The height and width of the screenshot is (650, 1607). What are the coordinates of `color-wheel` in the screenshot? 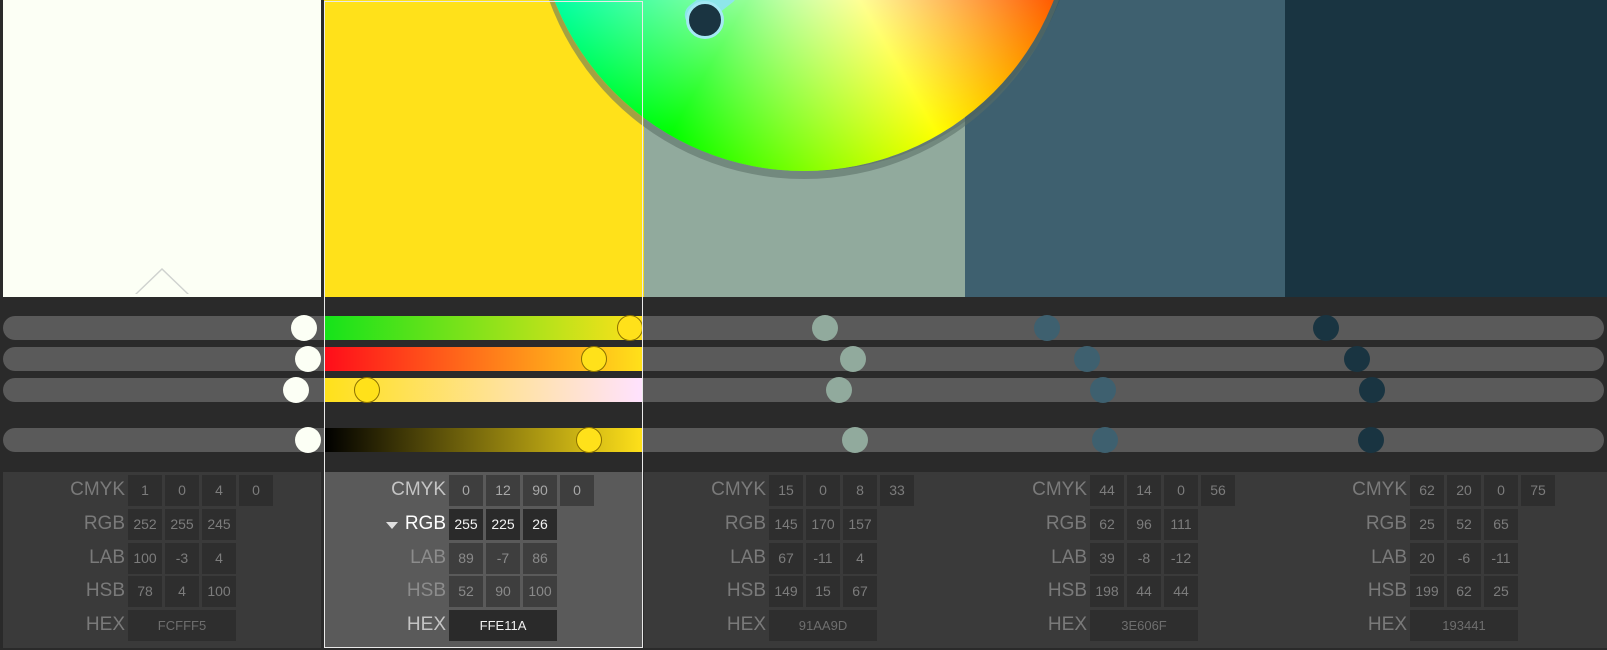 It's located at (804, 85).